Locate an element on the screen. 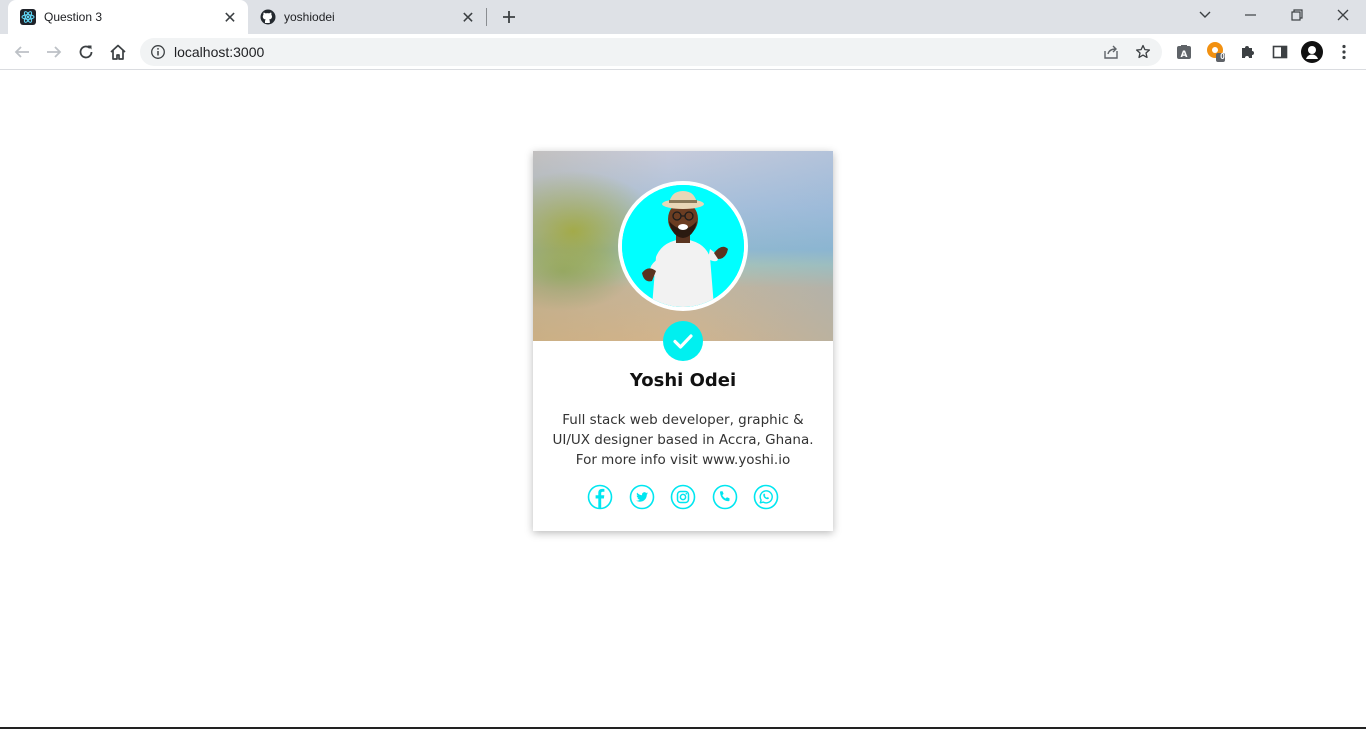 Image resolution: width=1366 pixels, height=729 pixels. profile-avatar is located at coordinates (1312, 52).